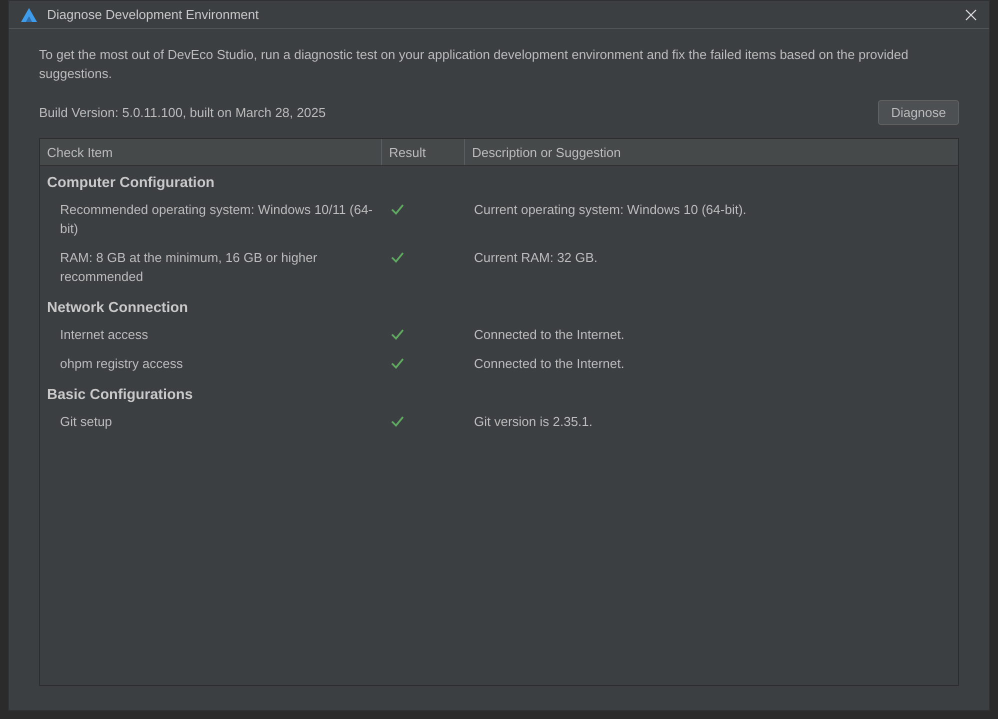  Describe the element at coordinates (533, 422) in the screenshot. I see `description: Git version is 2.35.1.` at that location.